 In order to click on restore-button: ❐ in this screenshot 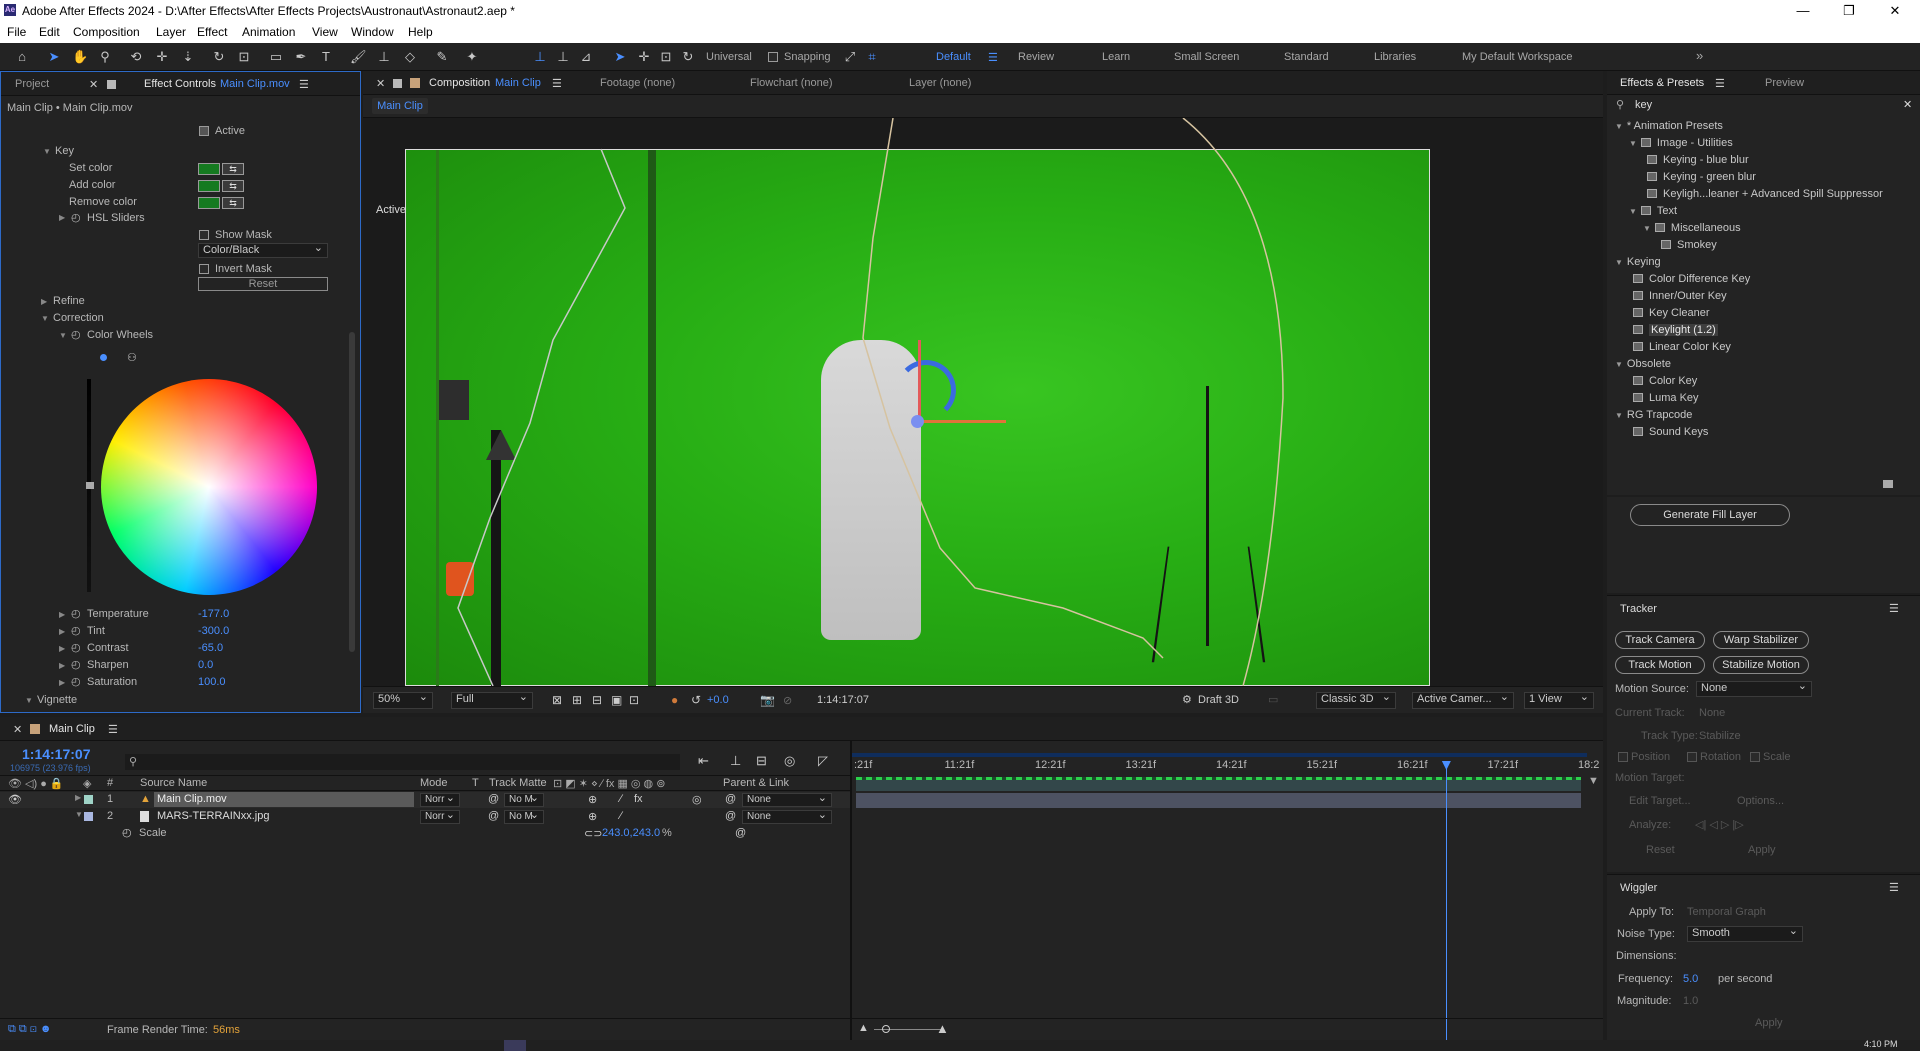, I will do `click(1849, 11)`.